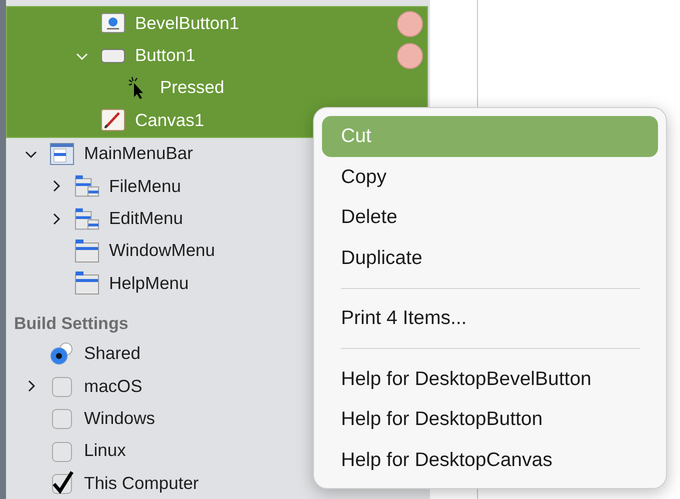 The image size is (680, 499). Describe the element at coordinates (146, 219) in the screenshot. I see `tree-item-label: EditMenu` at that location.